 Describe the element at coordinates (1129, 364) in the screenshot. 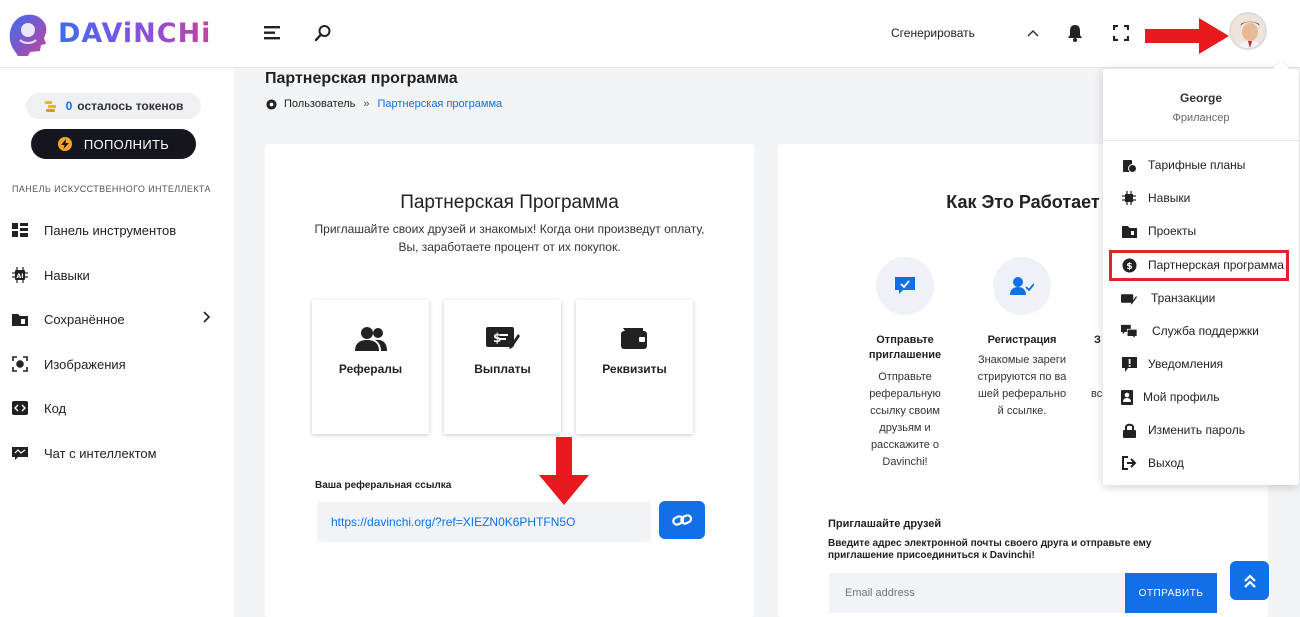

I see `notification-icon` at that location.